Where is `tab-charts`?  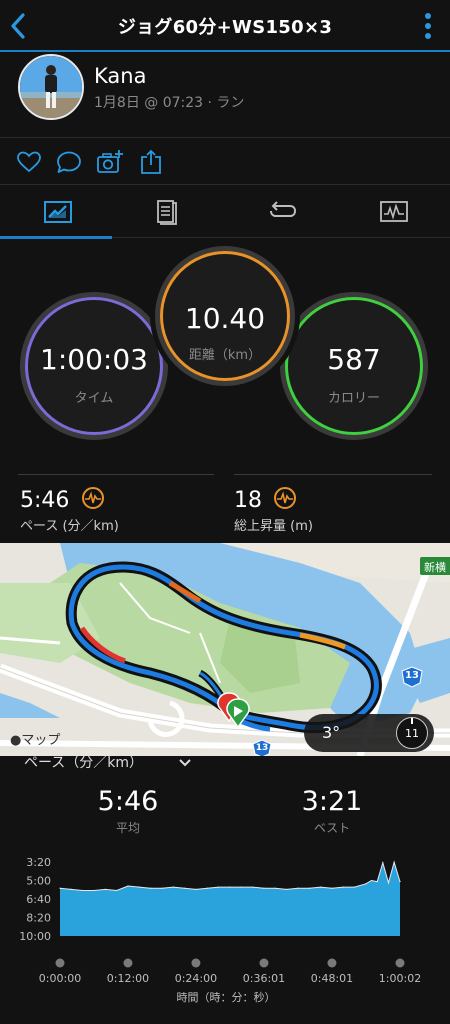 tab-charts is located at coordinates (392, 212).